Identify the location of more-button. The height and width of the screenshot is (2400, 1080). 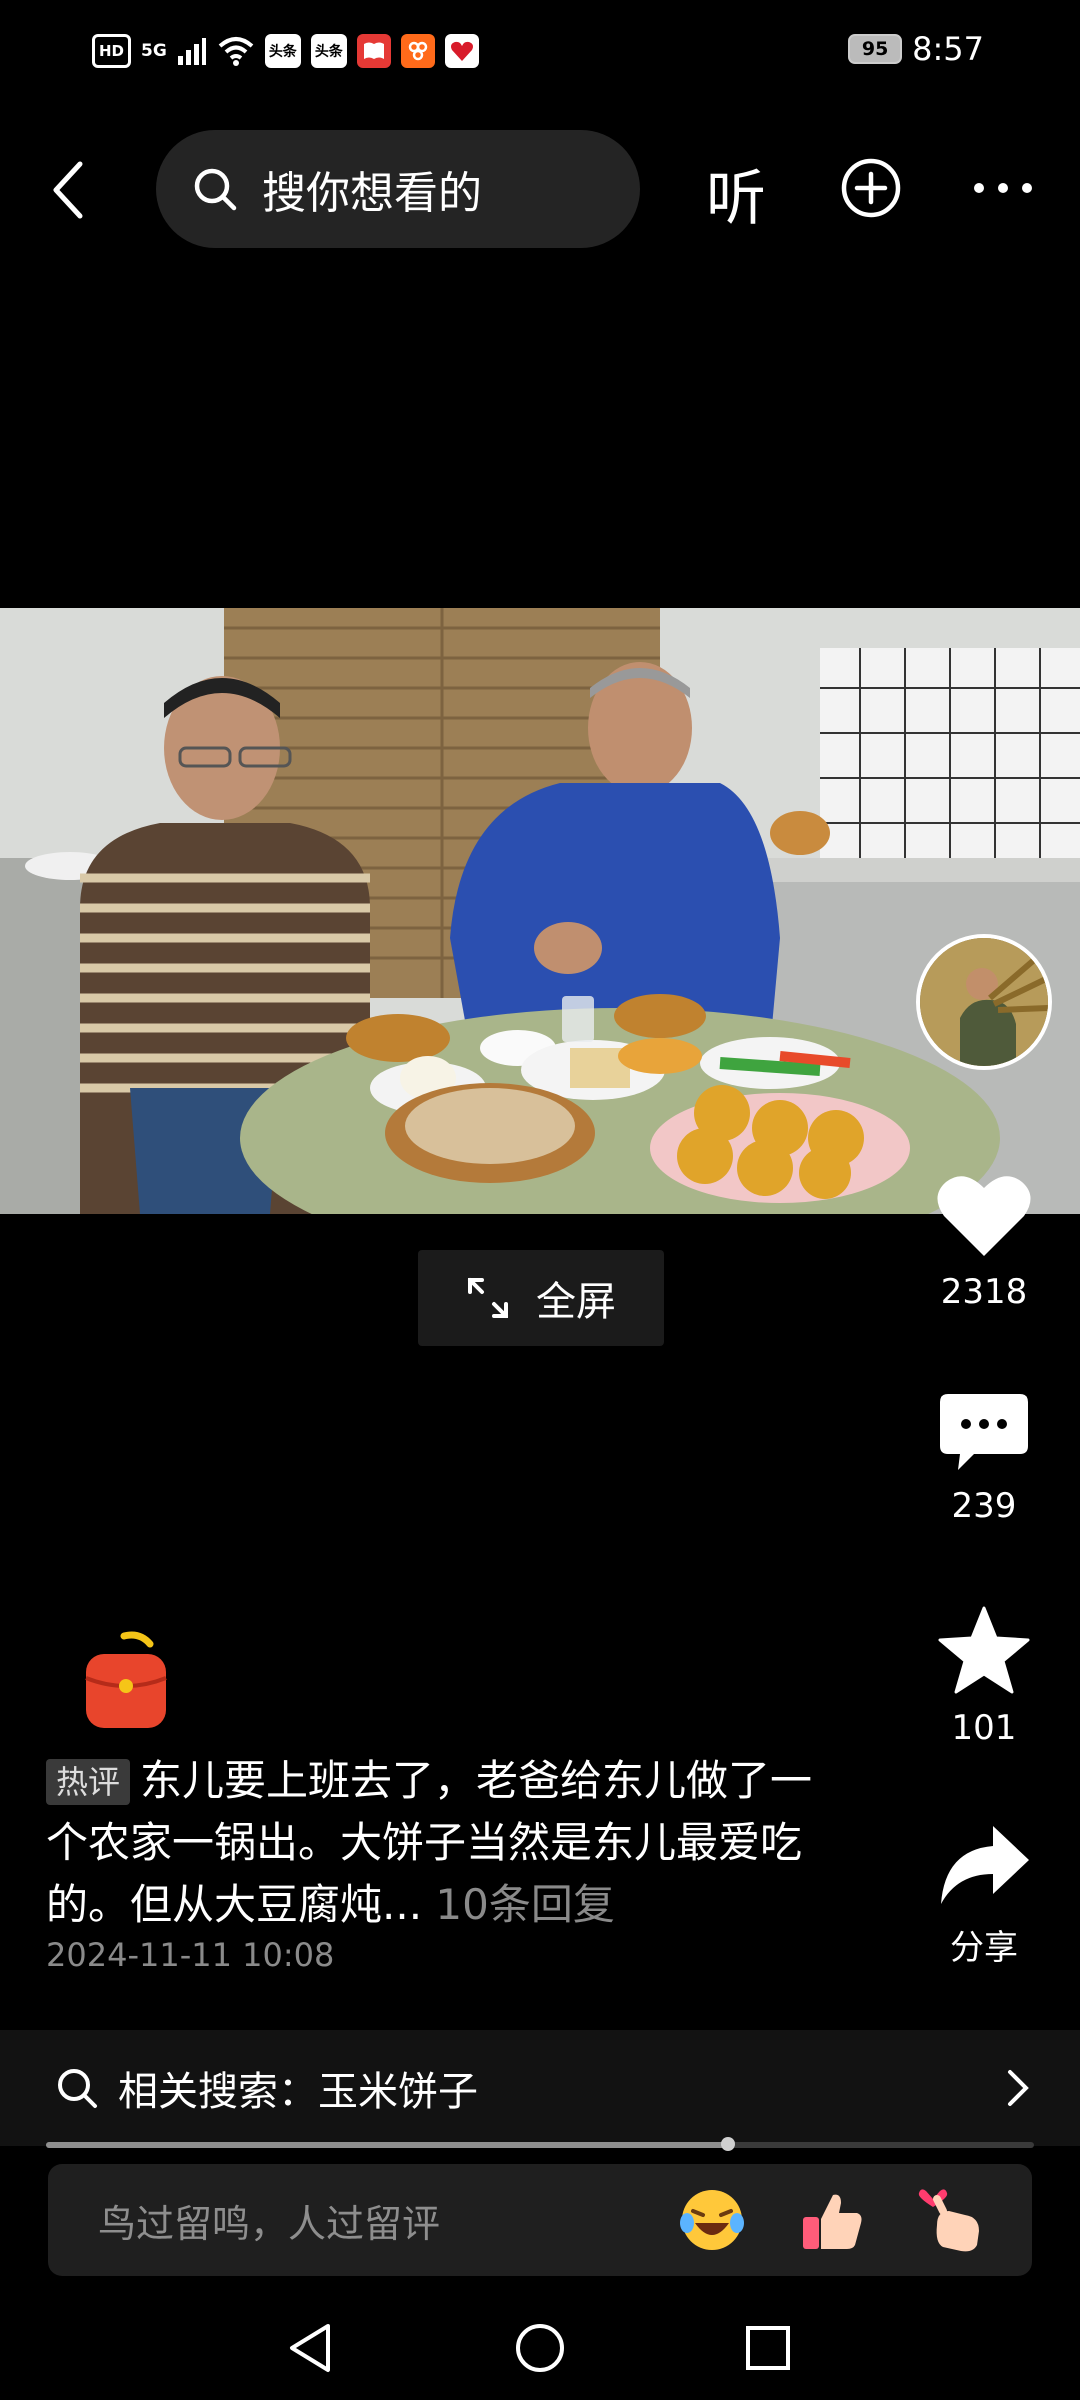
(1003, 189).